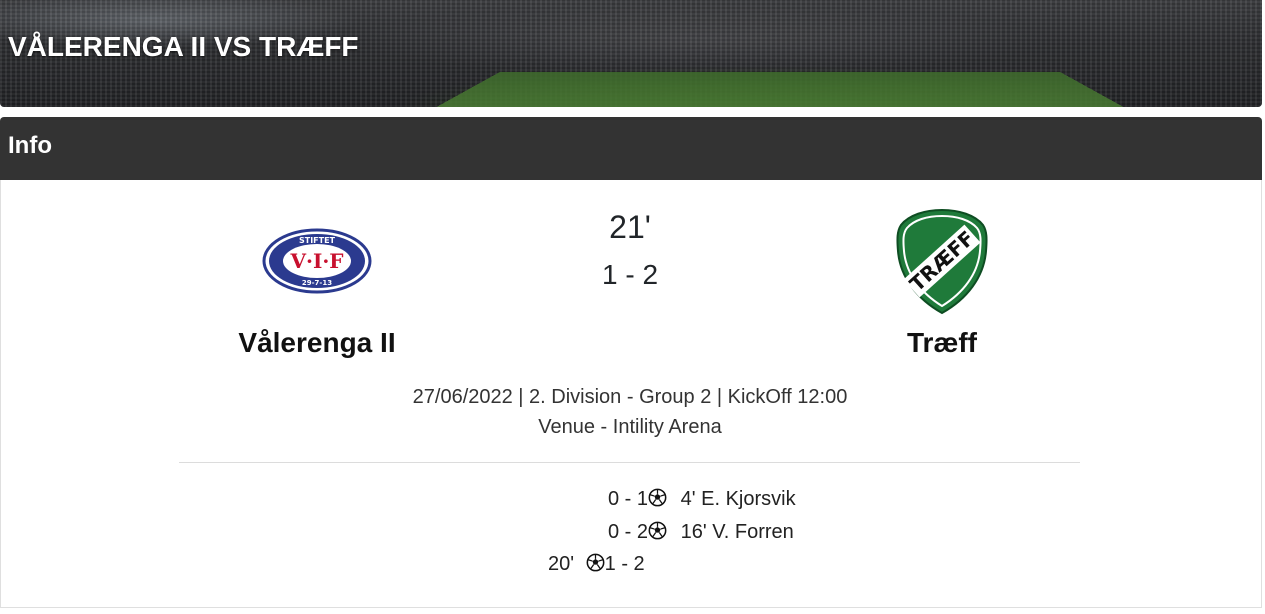  Describe the element at coordinates (30, 145) in the screenshot. I see `info-title: Info` at that location.